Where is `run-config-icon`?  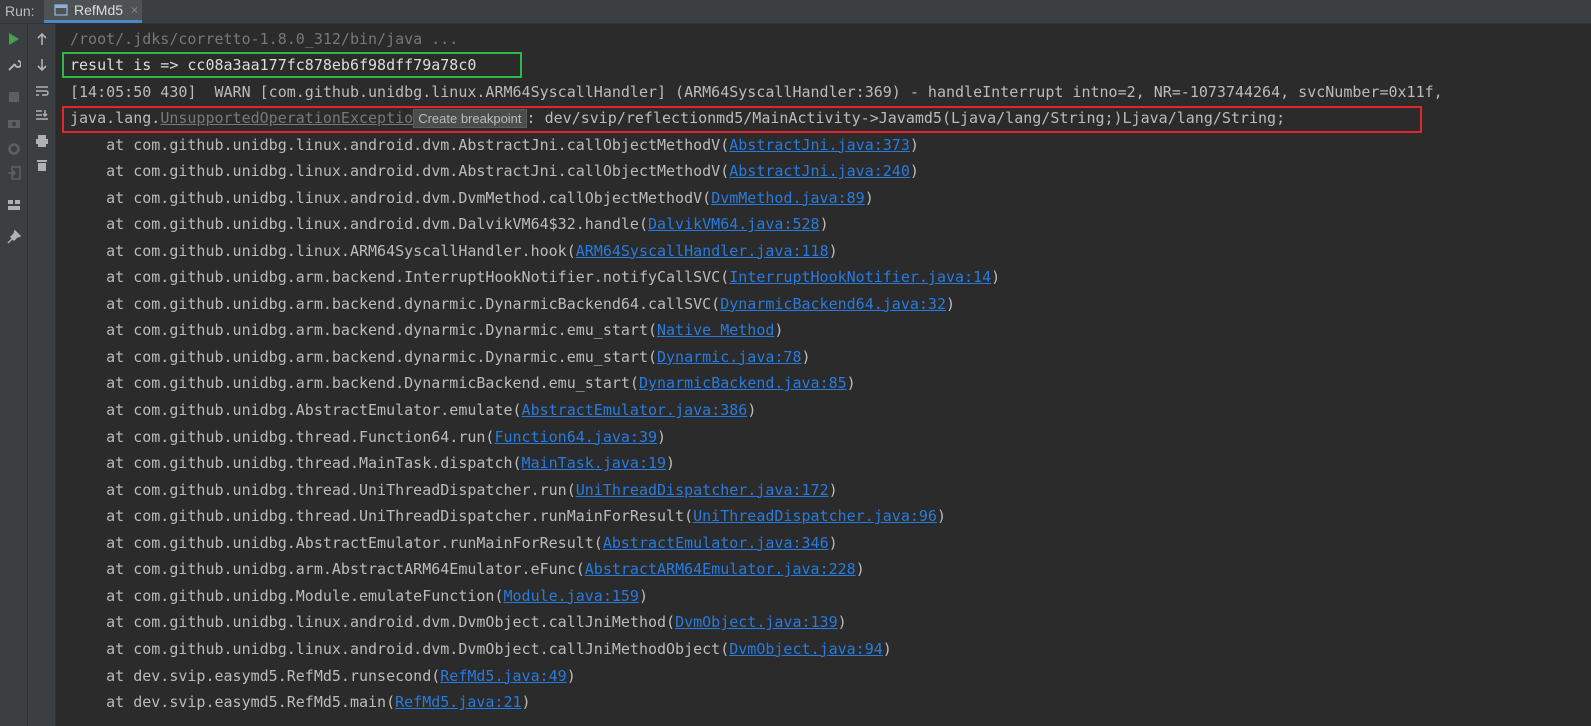 run-config-icon is located at coordinates (61, 10).